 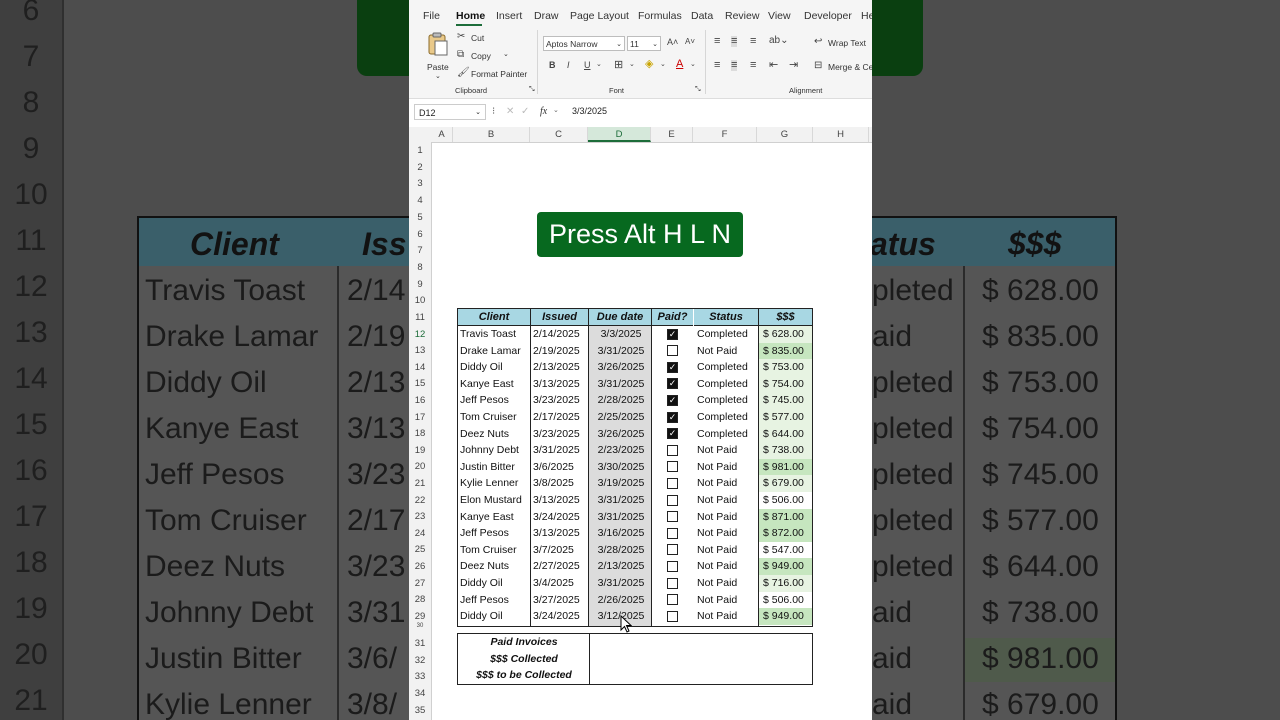 I want to click on row-header-32: 32, so click(x=420, y=660).